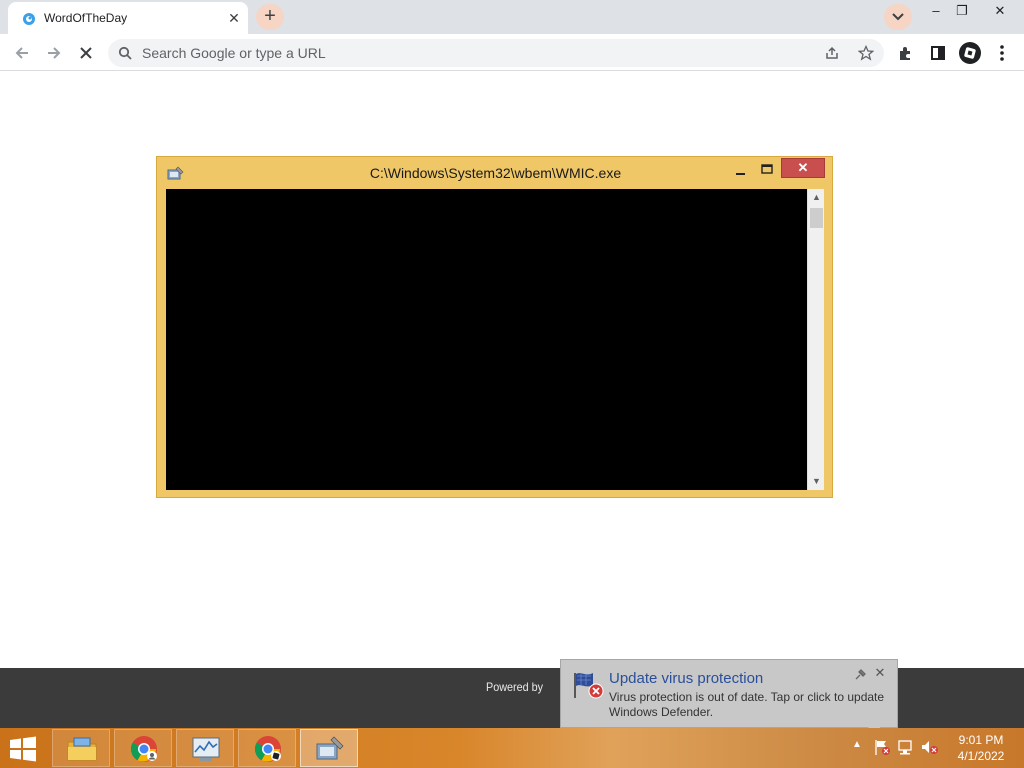  I want to click on tab-search-button, so click(898, 17).